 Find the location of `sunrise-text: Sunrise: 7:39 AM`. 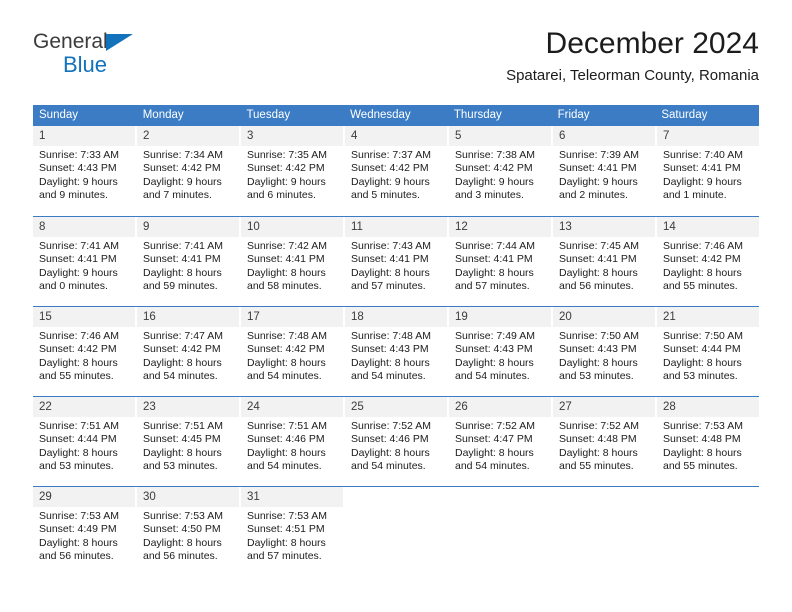

sunrise-text: Sunrise: 7:39 AM is located at coordinates (599, 155).